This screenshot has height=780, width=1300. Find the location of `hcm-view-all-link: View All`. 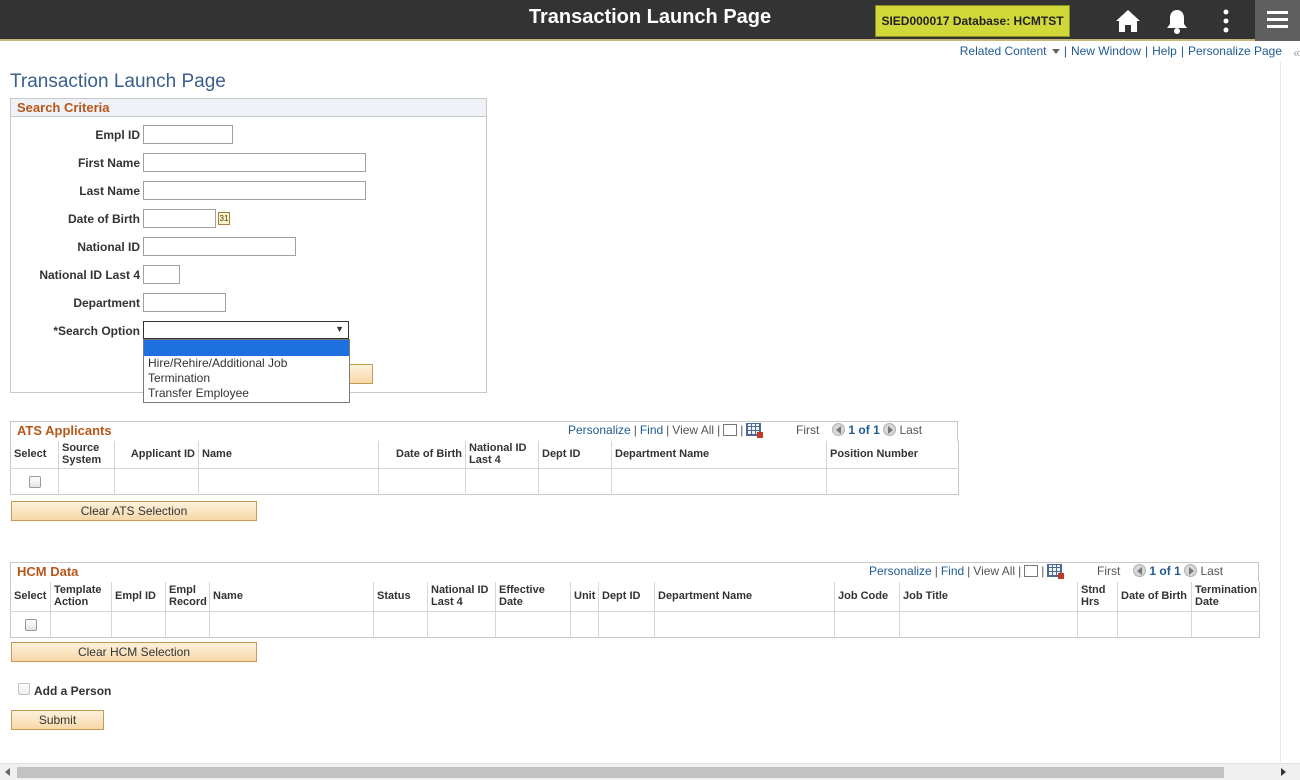

hcm-view-all-link: View All is located at coordinates (994, 571).